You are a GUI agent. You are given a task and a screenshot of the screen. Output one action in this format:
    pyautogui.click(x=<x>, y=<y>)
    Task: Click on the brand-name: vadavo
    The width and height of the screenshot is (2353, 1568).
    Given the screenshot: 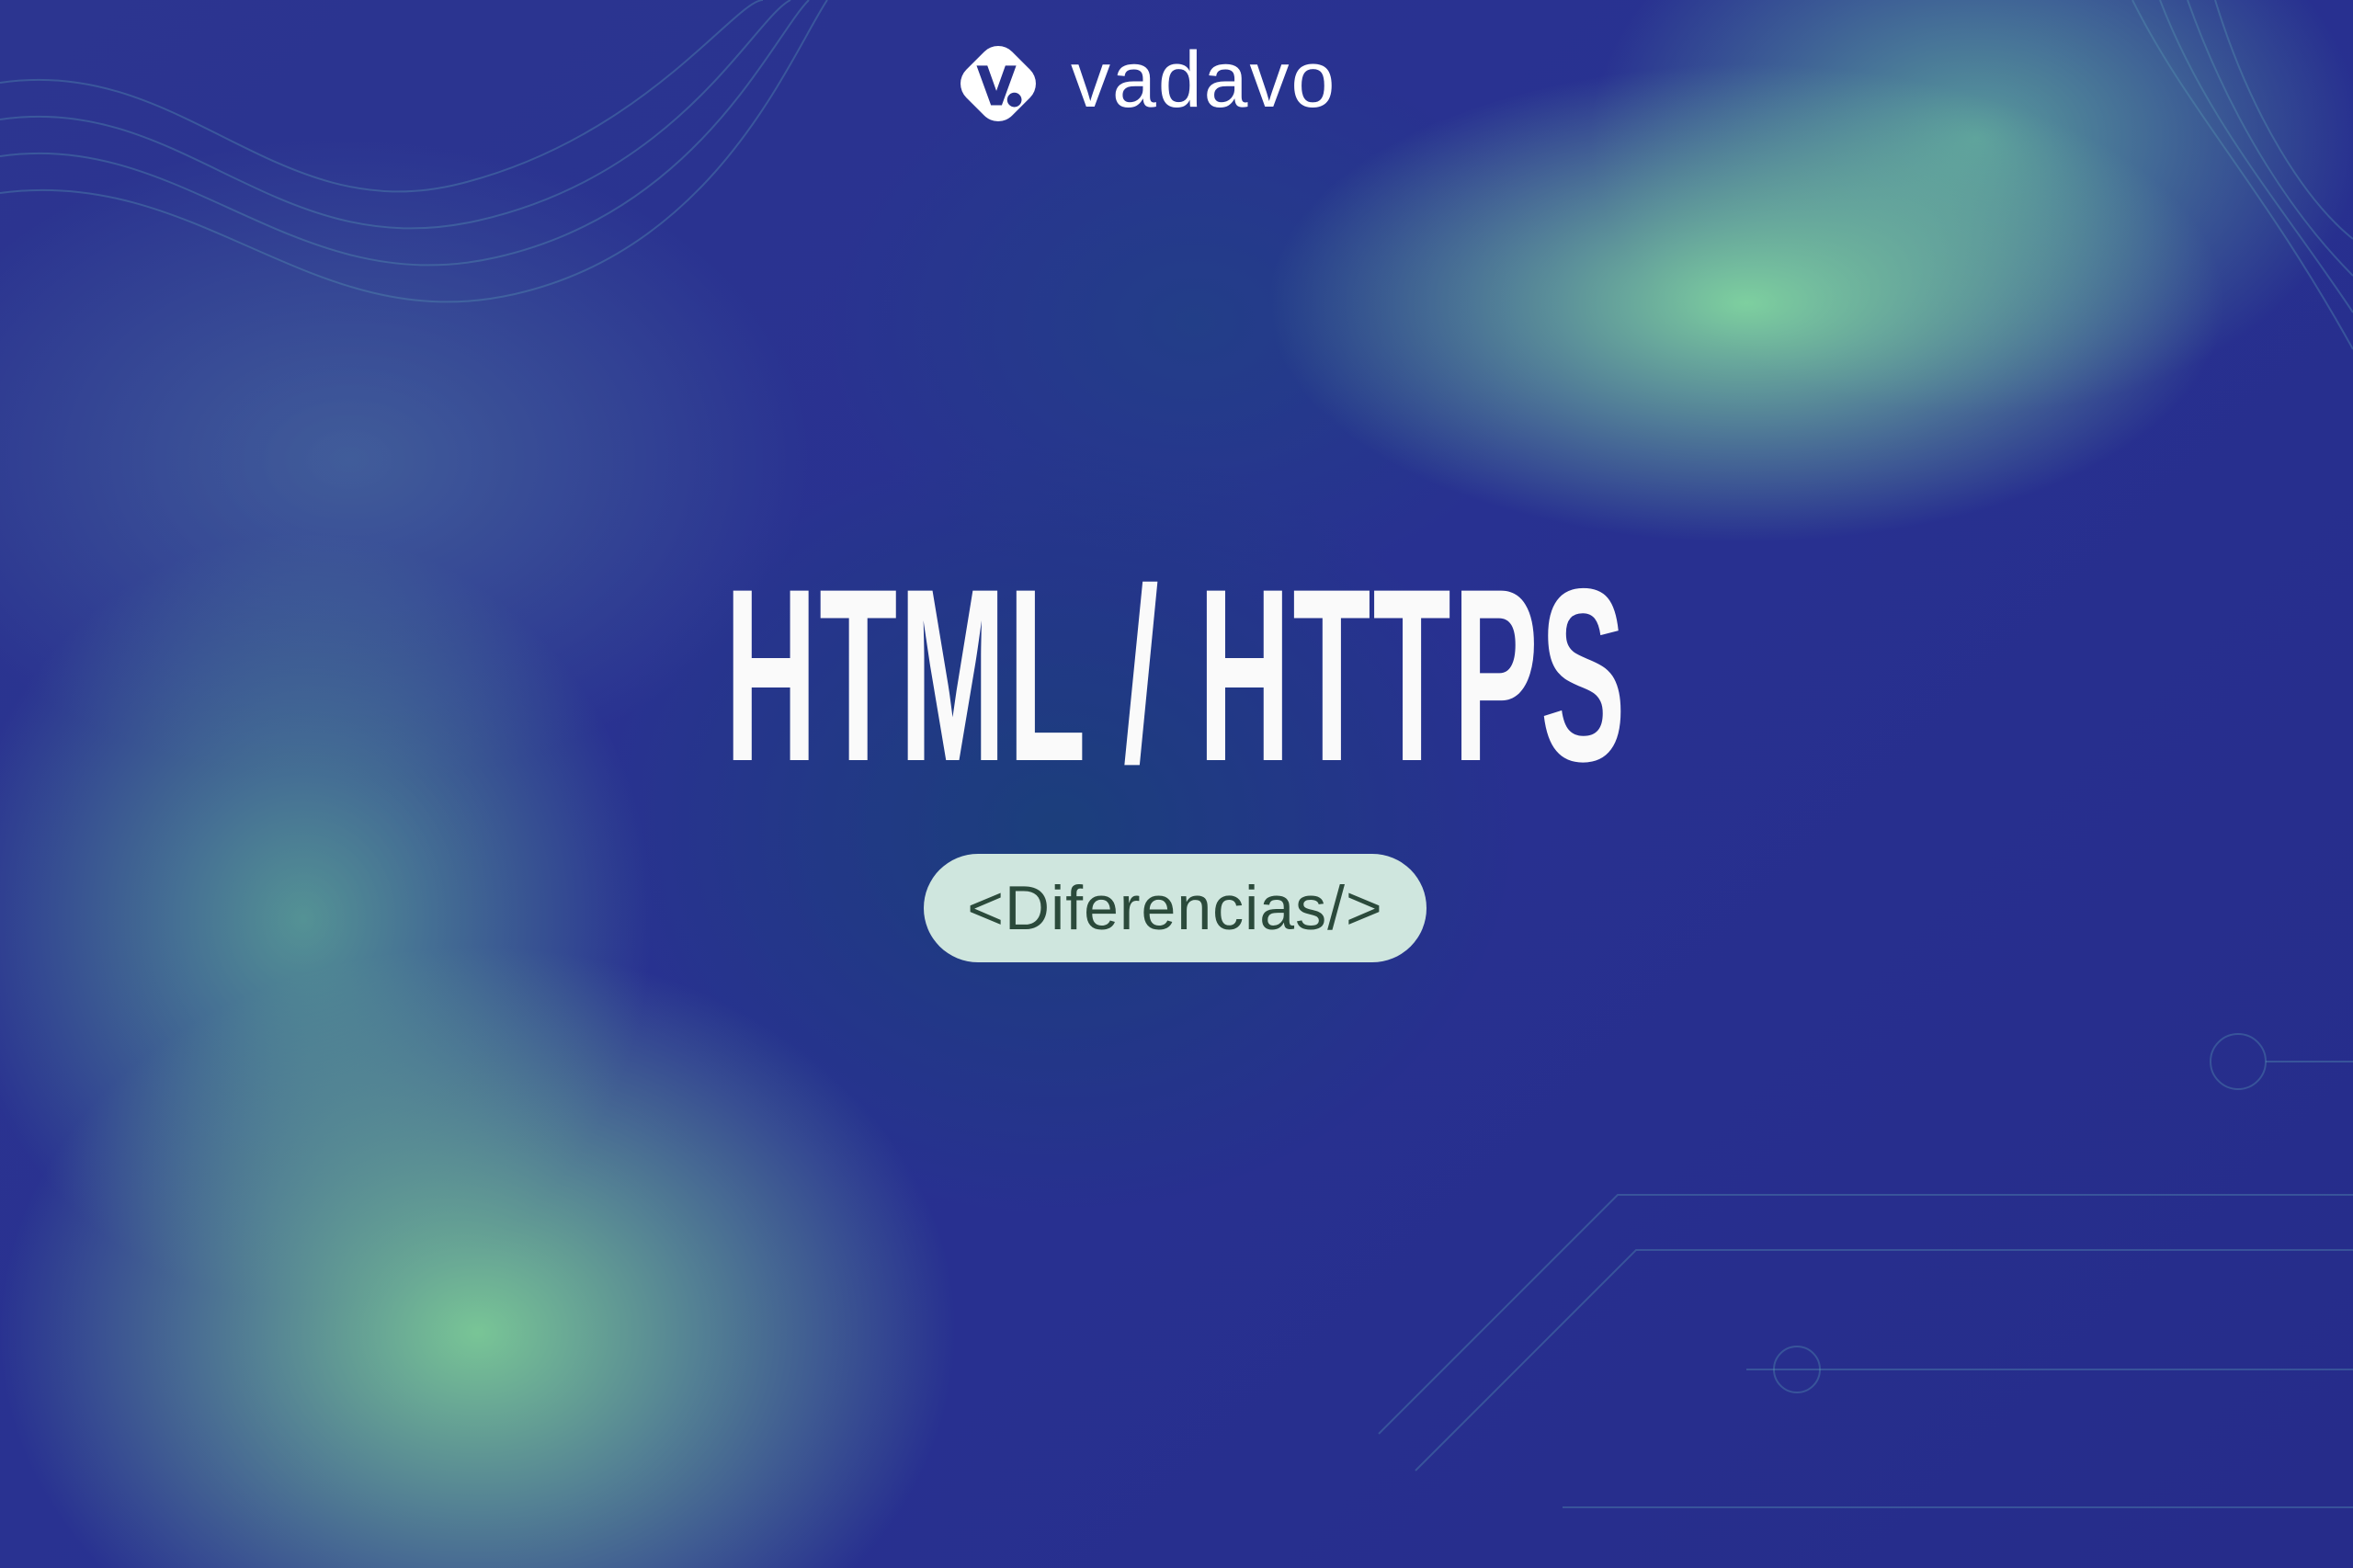 What is the action you would take?
    pyautogui.click(x=1204, y=80)
    